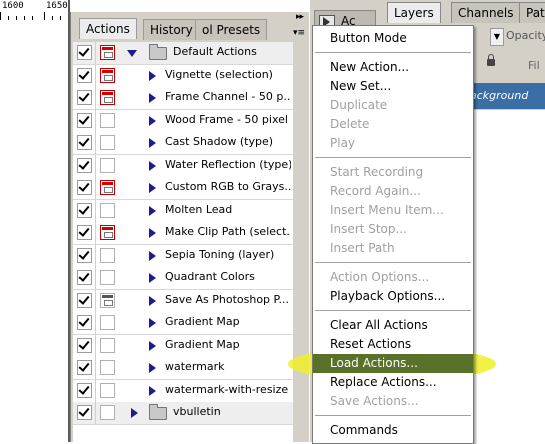 The image size is (545, 444). I want to click on lock-icon, so click(491, 60).